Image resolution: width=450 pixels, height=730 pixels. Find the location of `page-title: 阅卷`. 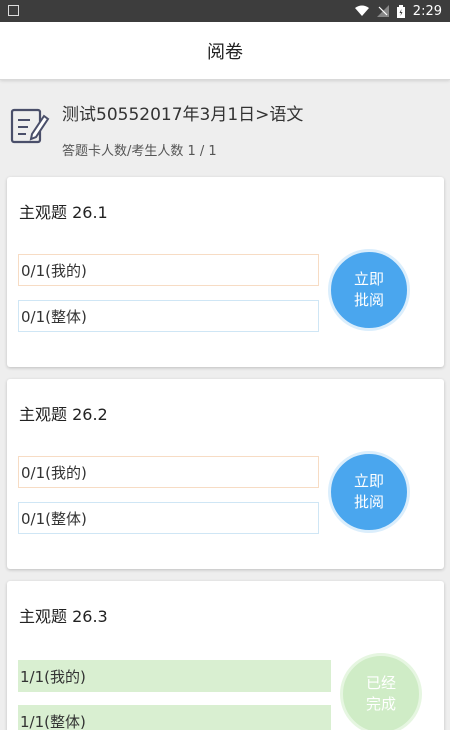

page-title: 阅卷 is located at coordinates (225, 52).